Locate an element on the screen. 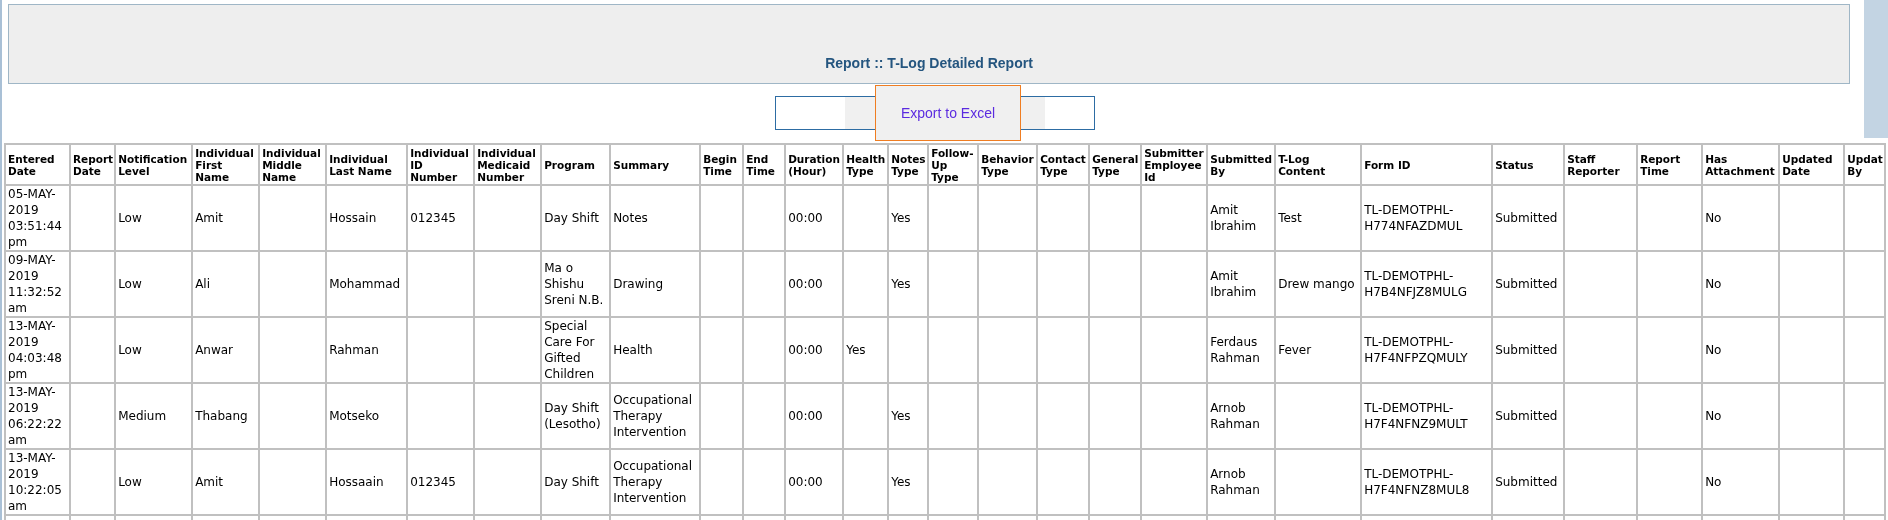 The image size is (1888, 520). column-header: Summary is located at coordinates (655, 164).